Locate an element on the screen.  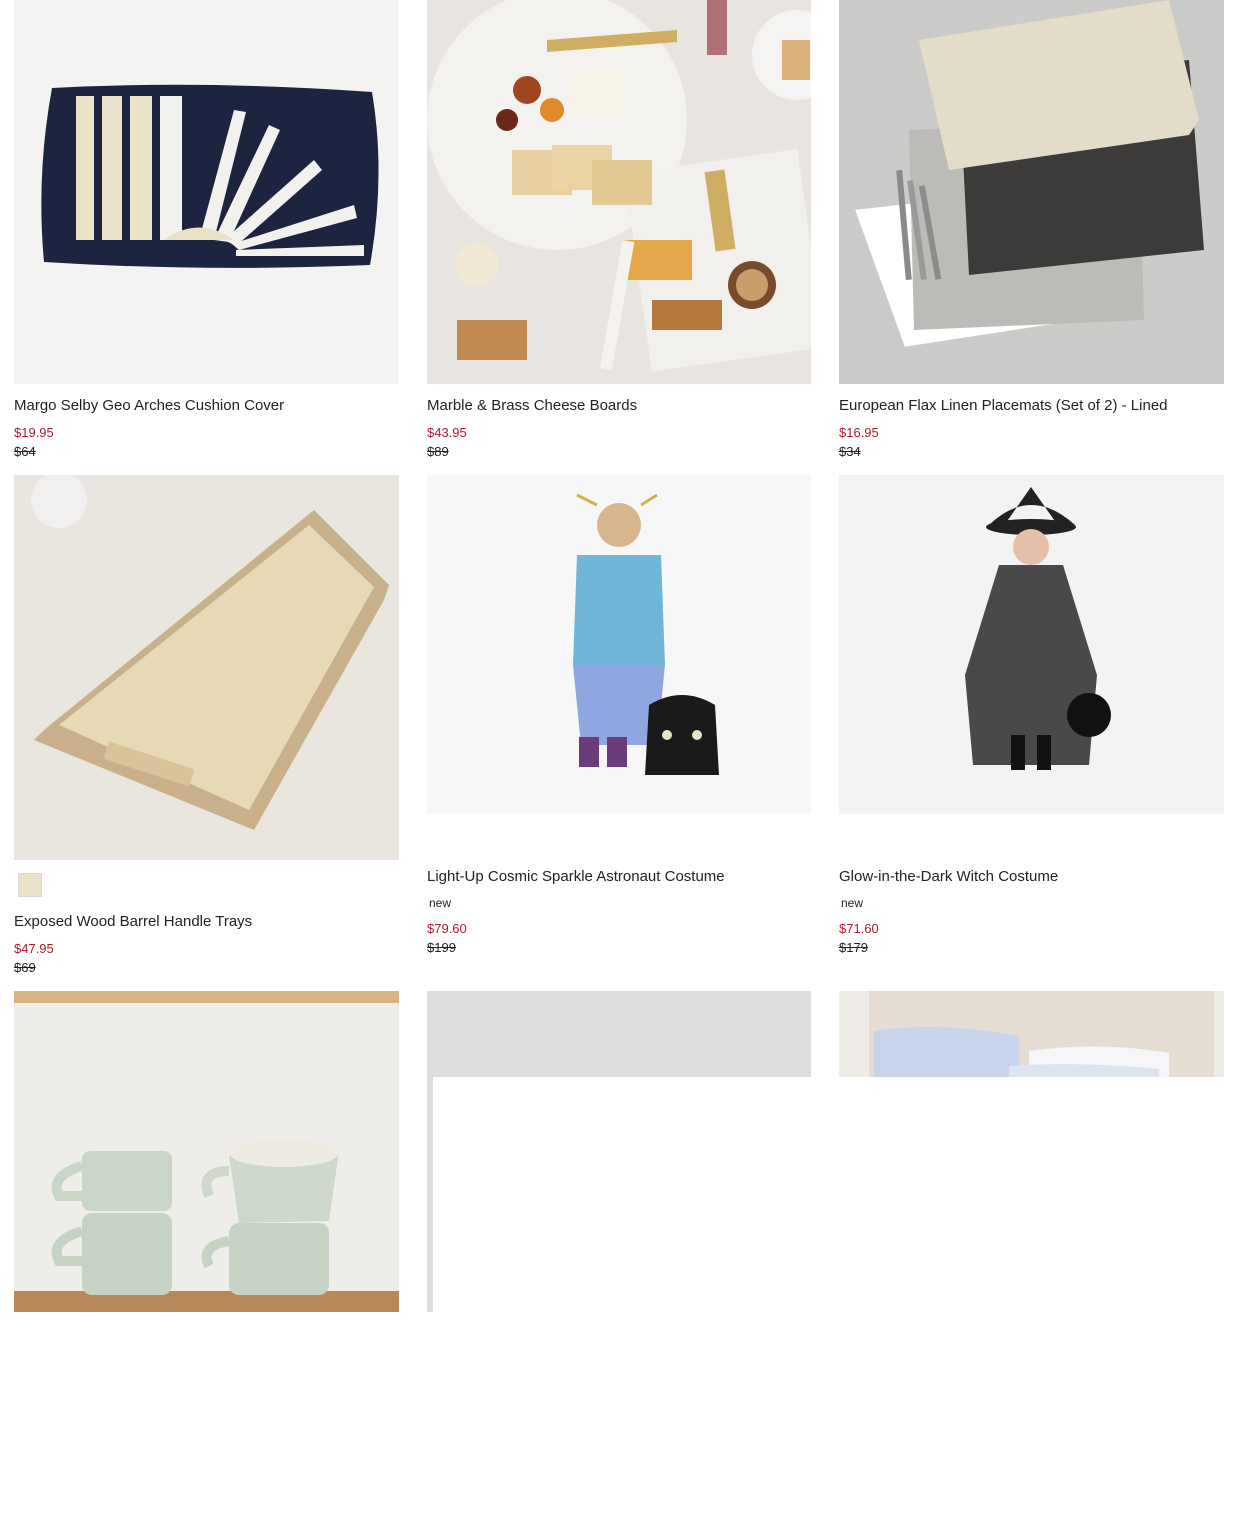
original-price: $179 is located at coordinates (853, 947).